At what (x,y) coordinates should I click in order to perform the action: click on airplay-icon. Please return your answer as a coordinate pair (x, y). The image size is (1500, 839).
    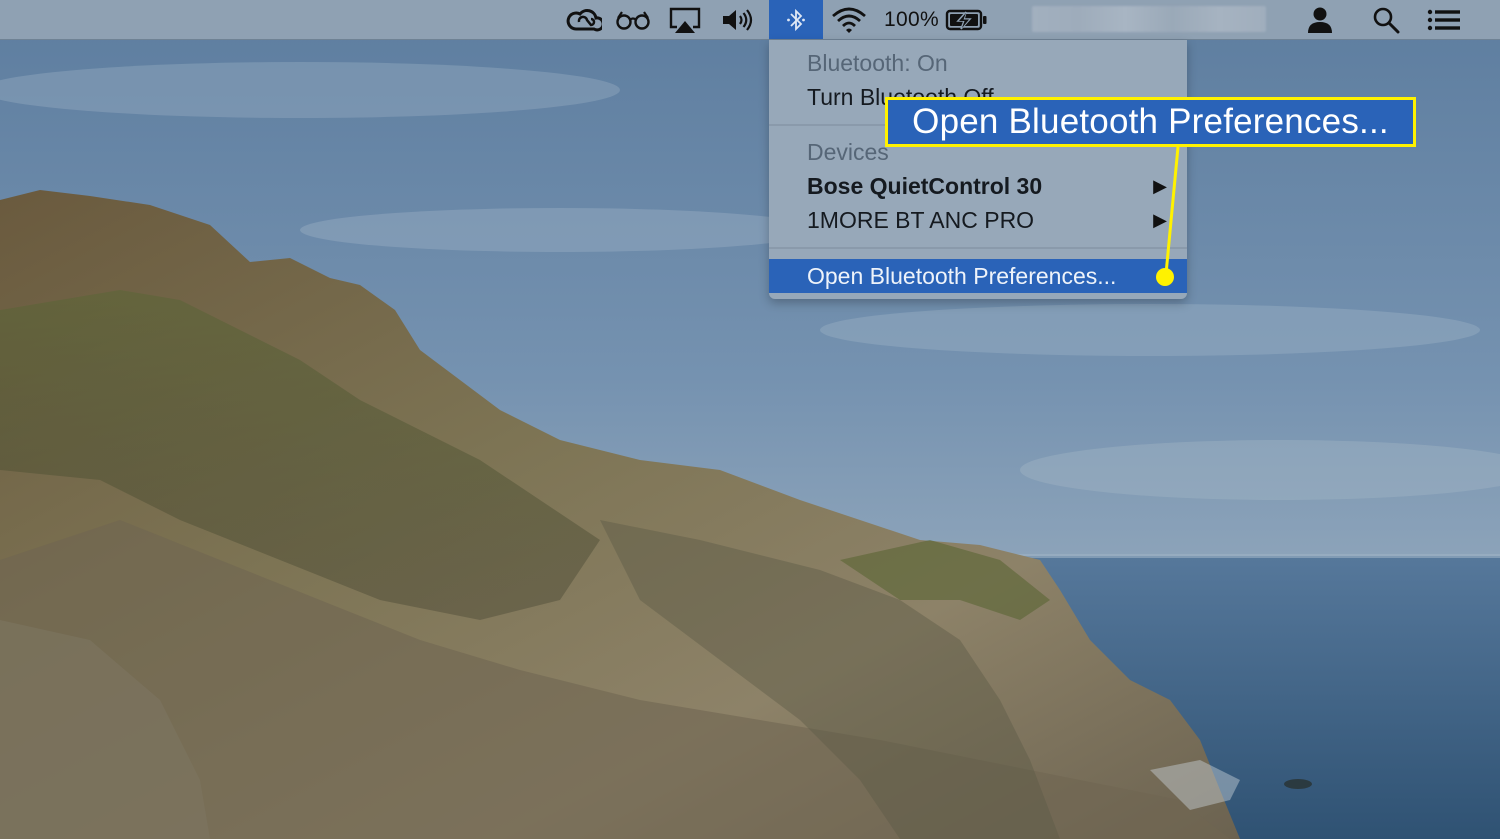
    Looking at the image, I should click on (685, 20).